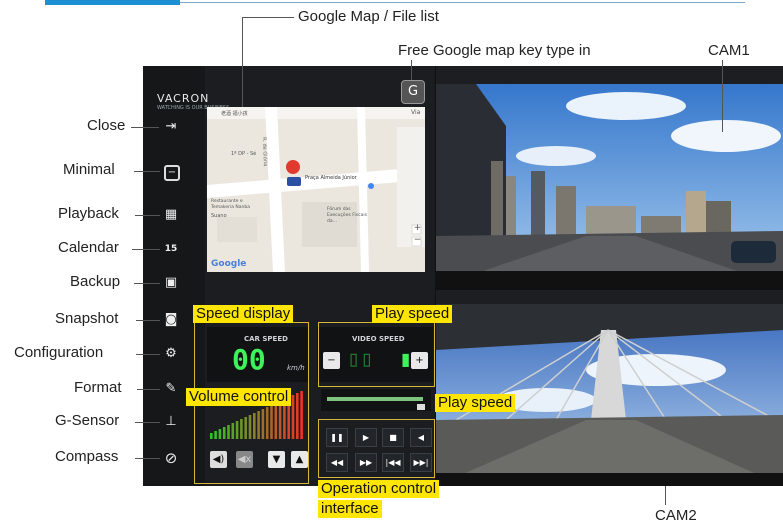  Describe the element at coordinates (376, 400) in the screenshot. I see `playback-progress` at that location.